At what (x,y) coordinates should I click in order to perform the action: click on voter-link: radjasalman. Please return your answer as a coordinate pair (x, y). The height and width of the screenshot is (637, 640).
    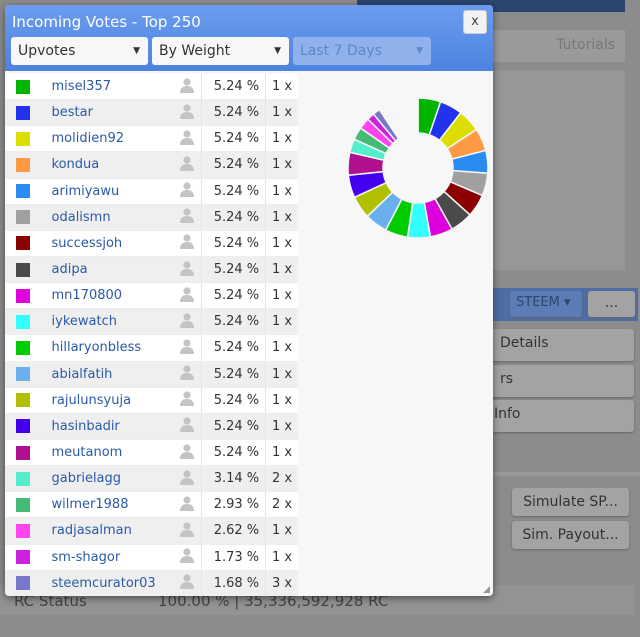
    Looking at the image, I should click on (112, 530).